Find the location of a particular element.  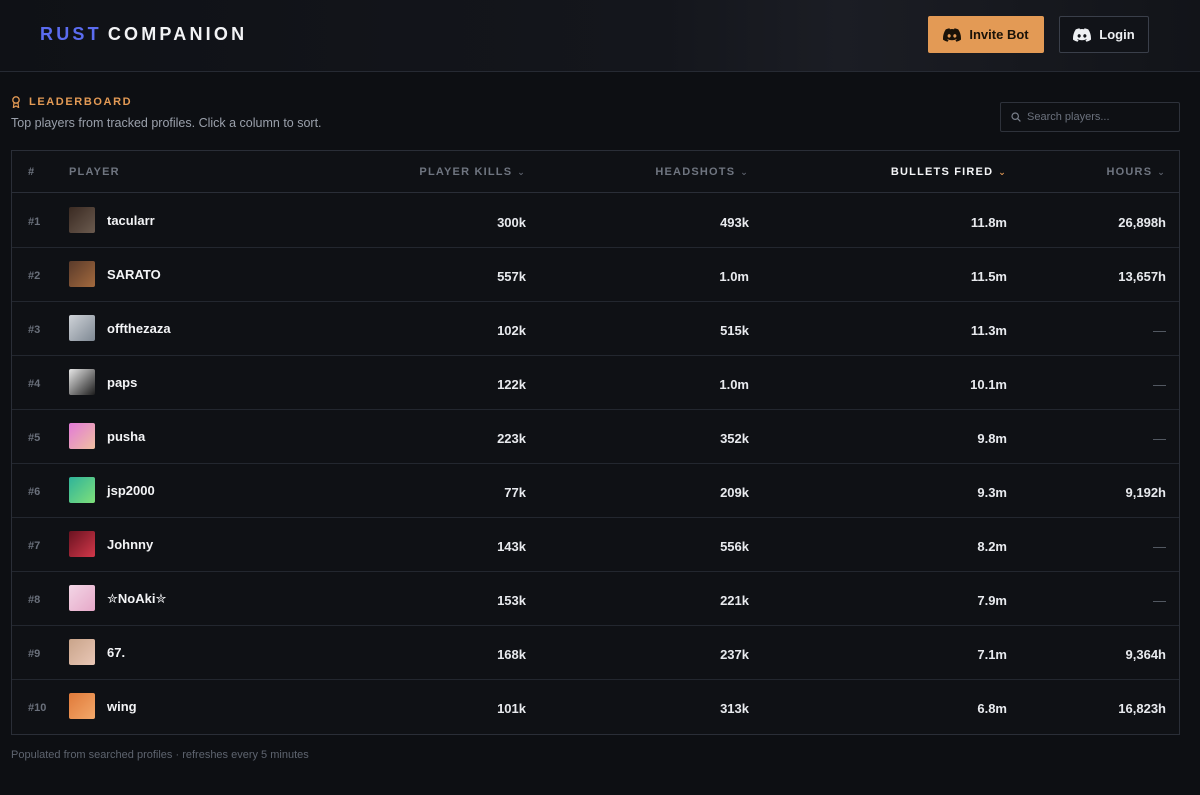

award-icon is located at coordinates (16, 102).